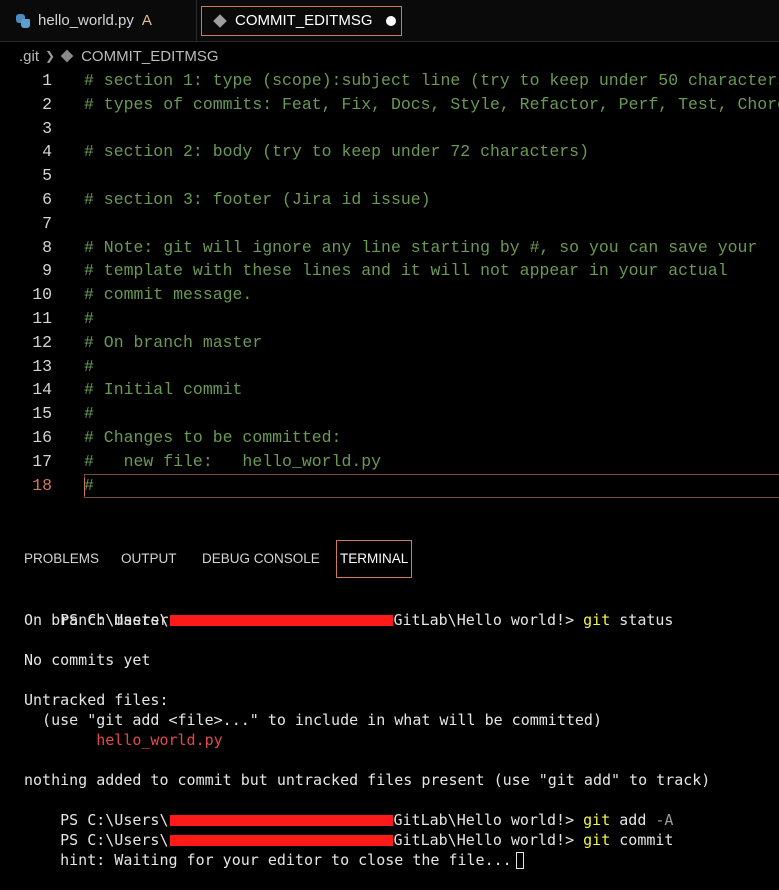 Image resolution: width=779 pixels, height=890 pixels. What do you see at coordinates (261, 559) in the screenshot?
I see `tab-debug-console: DEBUG CONSOLE` at bounding box center [261, 559].